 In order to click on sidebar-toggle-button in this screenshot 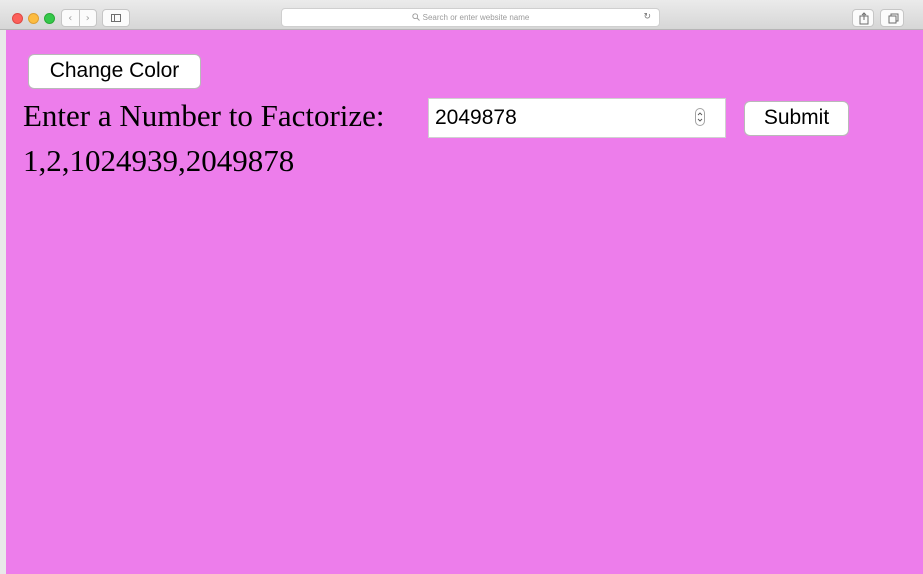, I will do `click(116, 18)`.